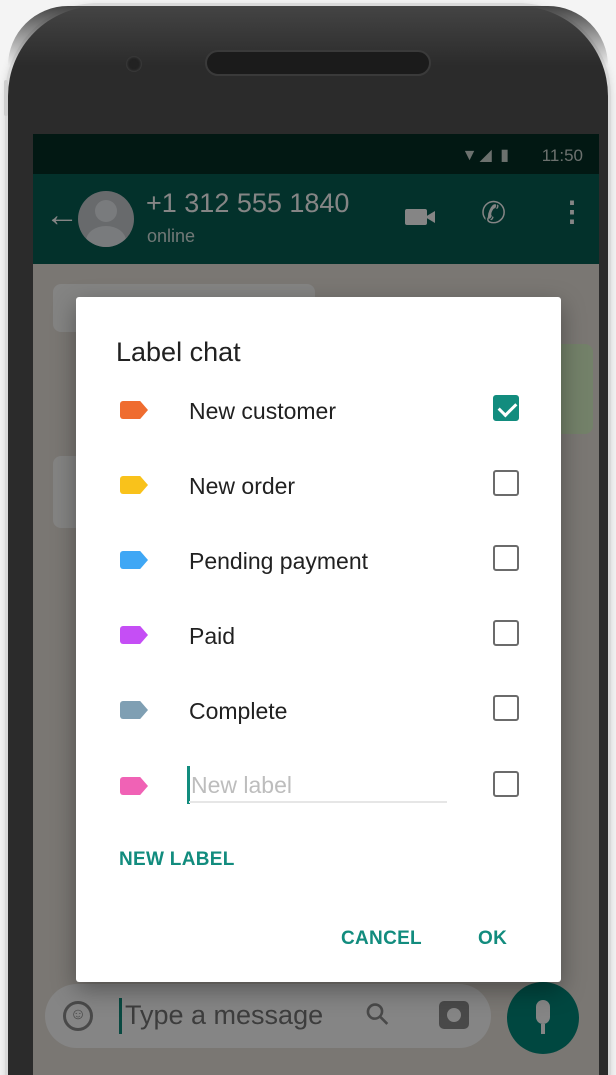 The width and height of the screenshot is (616, 1075). Describe the element at coordinates (318, 487) in the screenshot. I see `label-row: New order` at that location.